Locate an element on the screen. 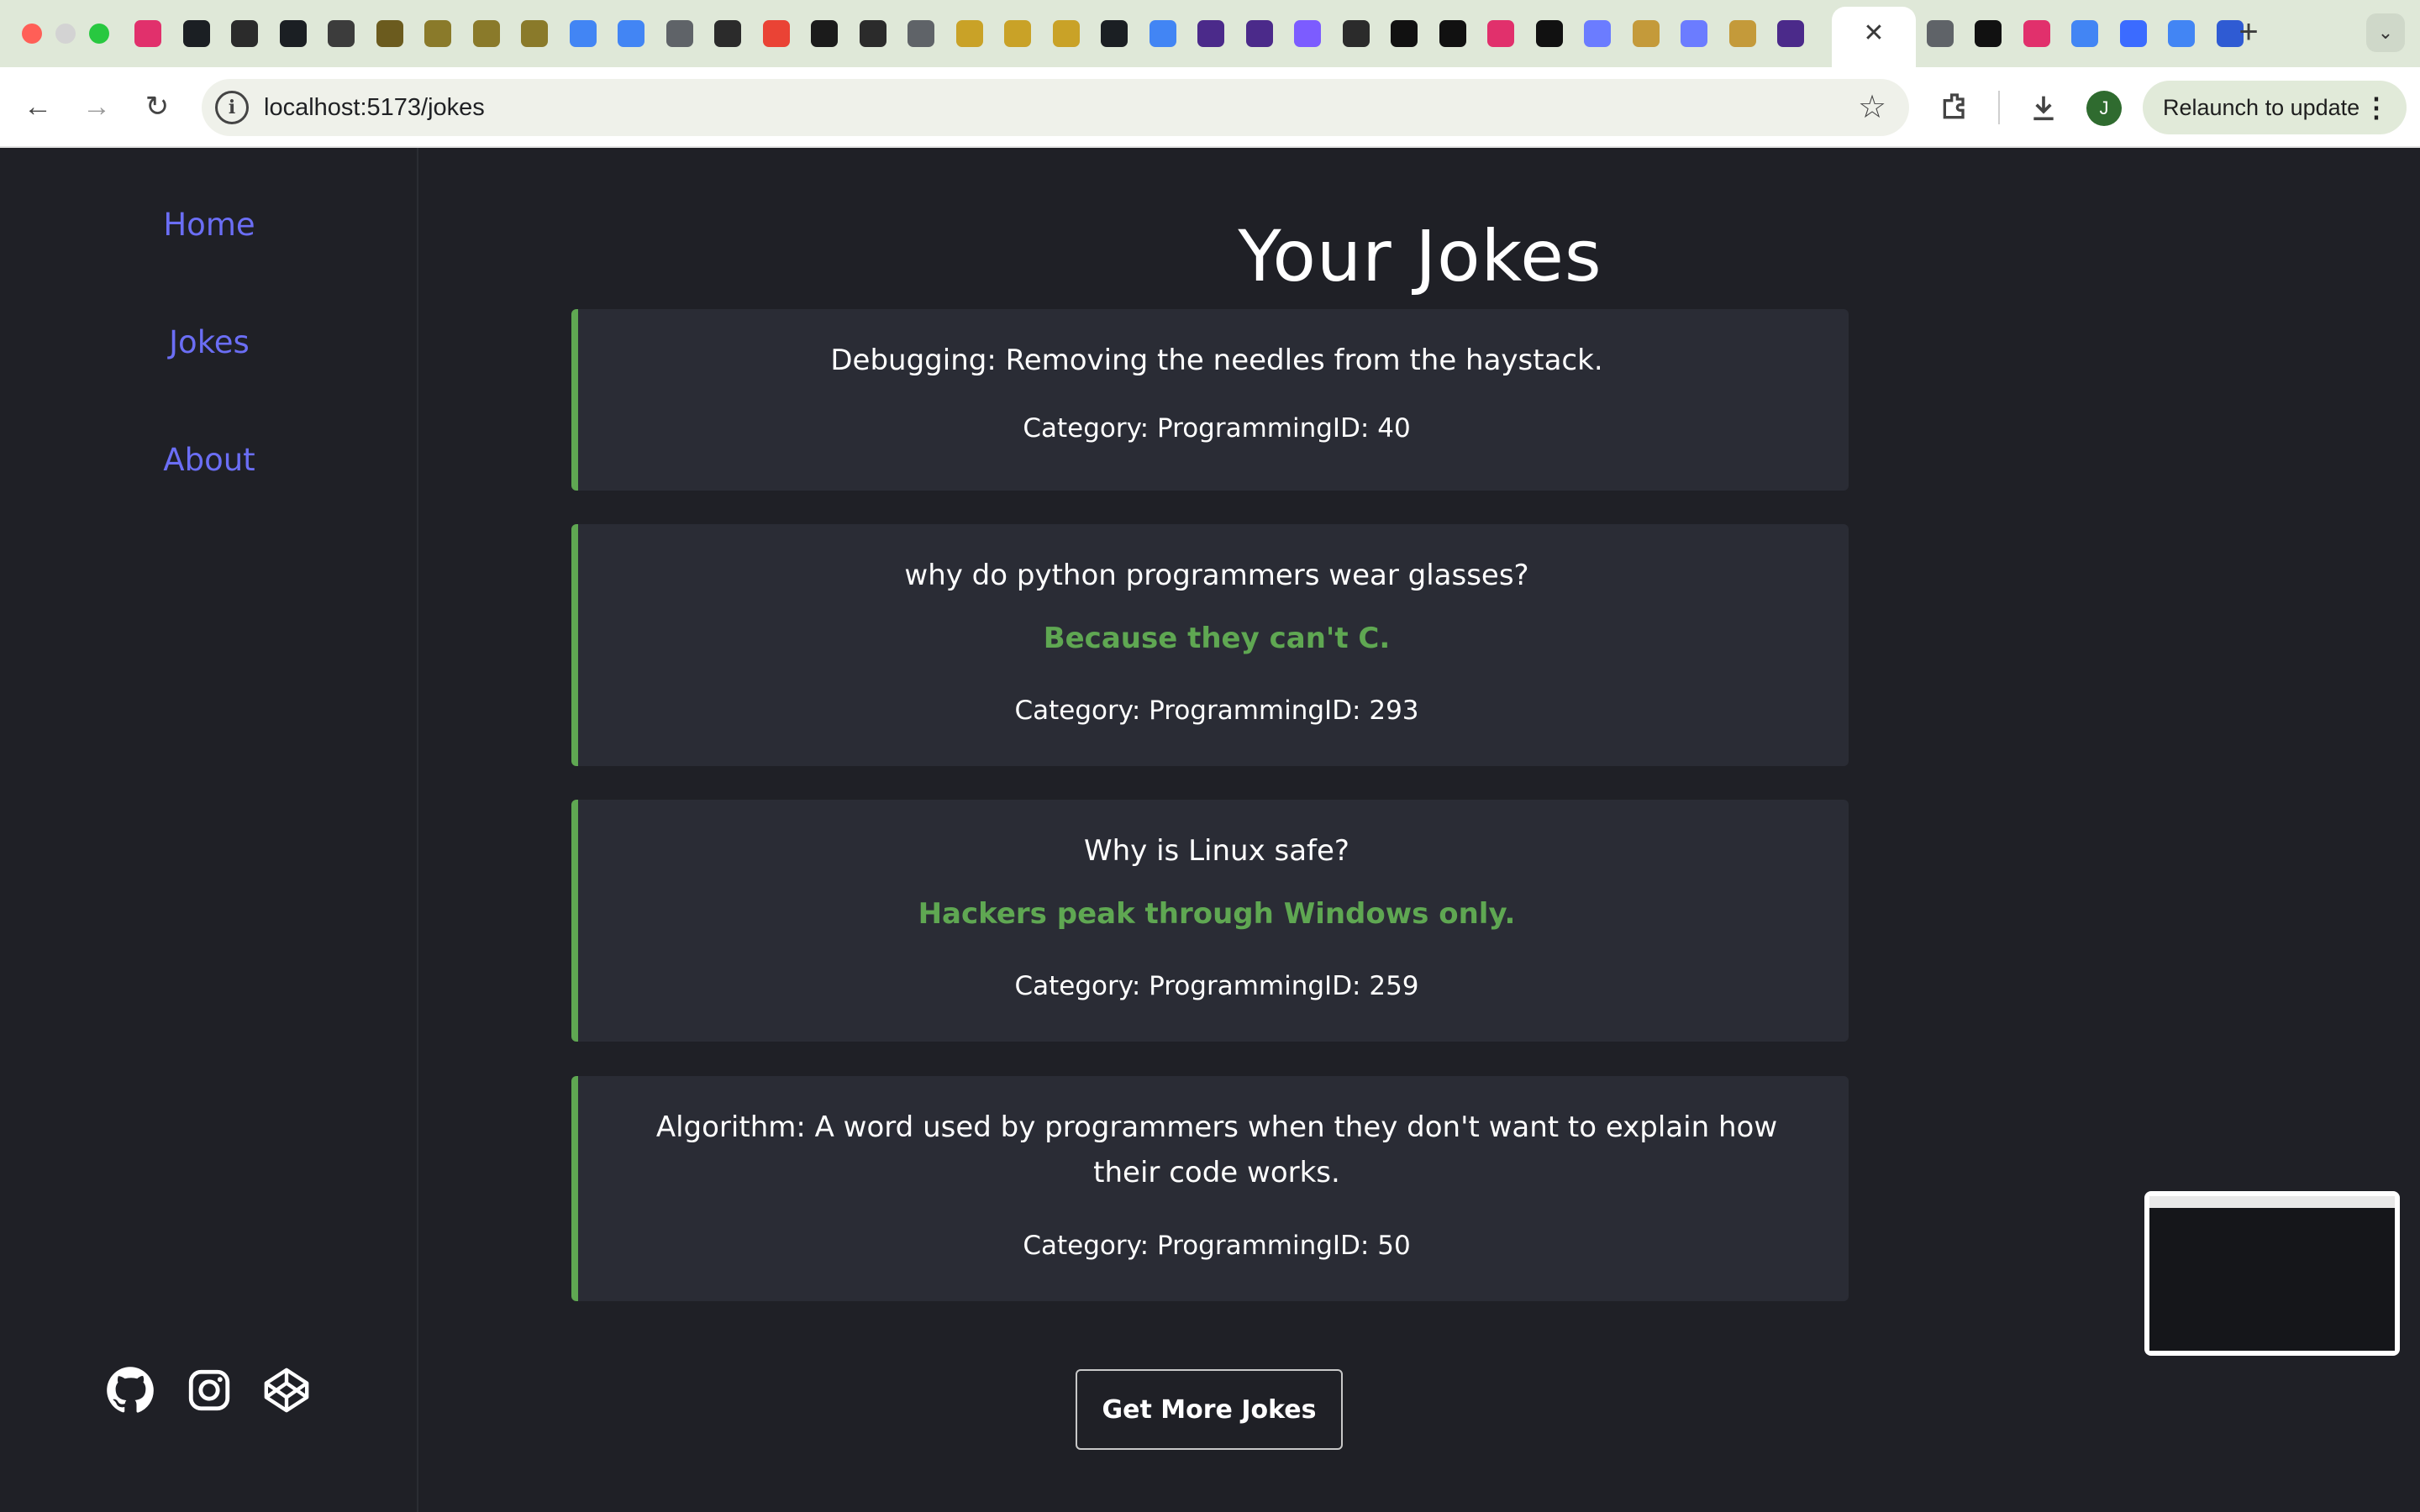 The width and height of the screenshot is (2420, 1512). profile-avatar: J is located at coordinates (2104, 108).